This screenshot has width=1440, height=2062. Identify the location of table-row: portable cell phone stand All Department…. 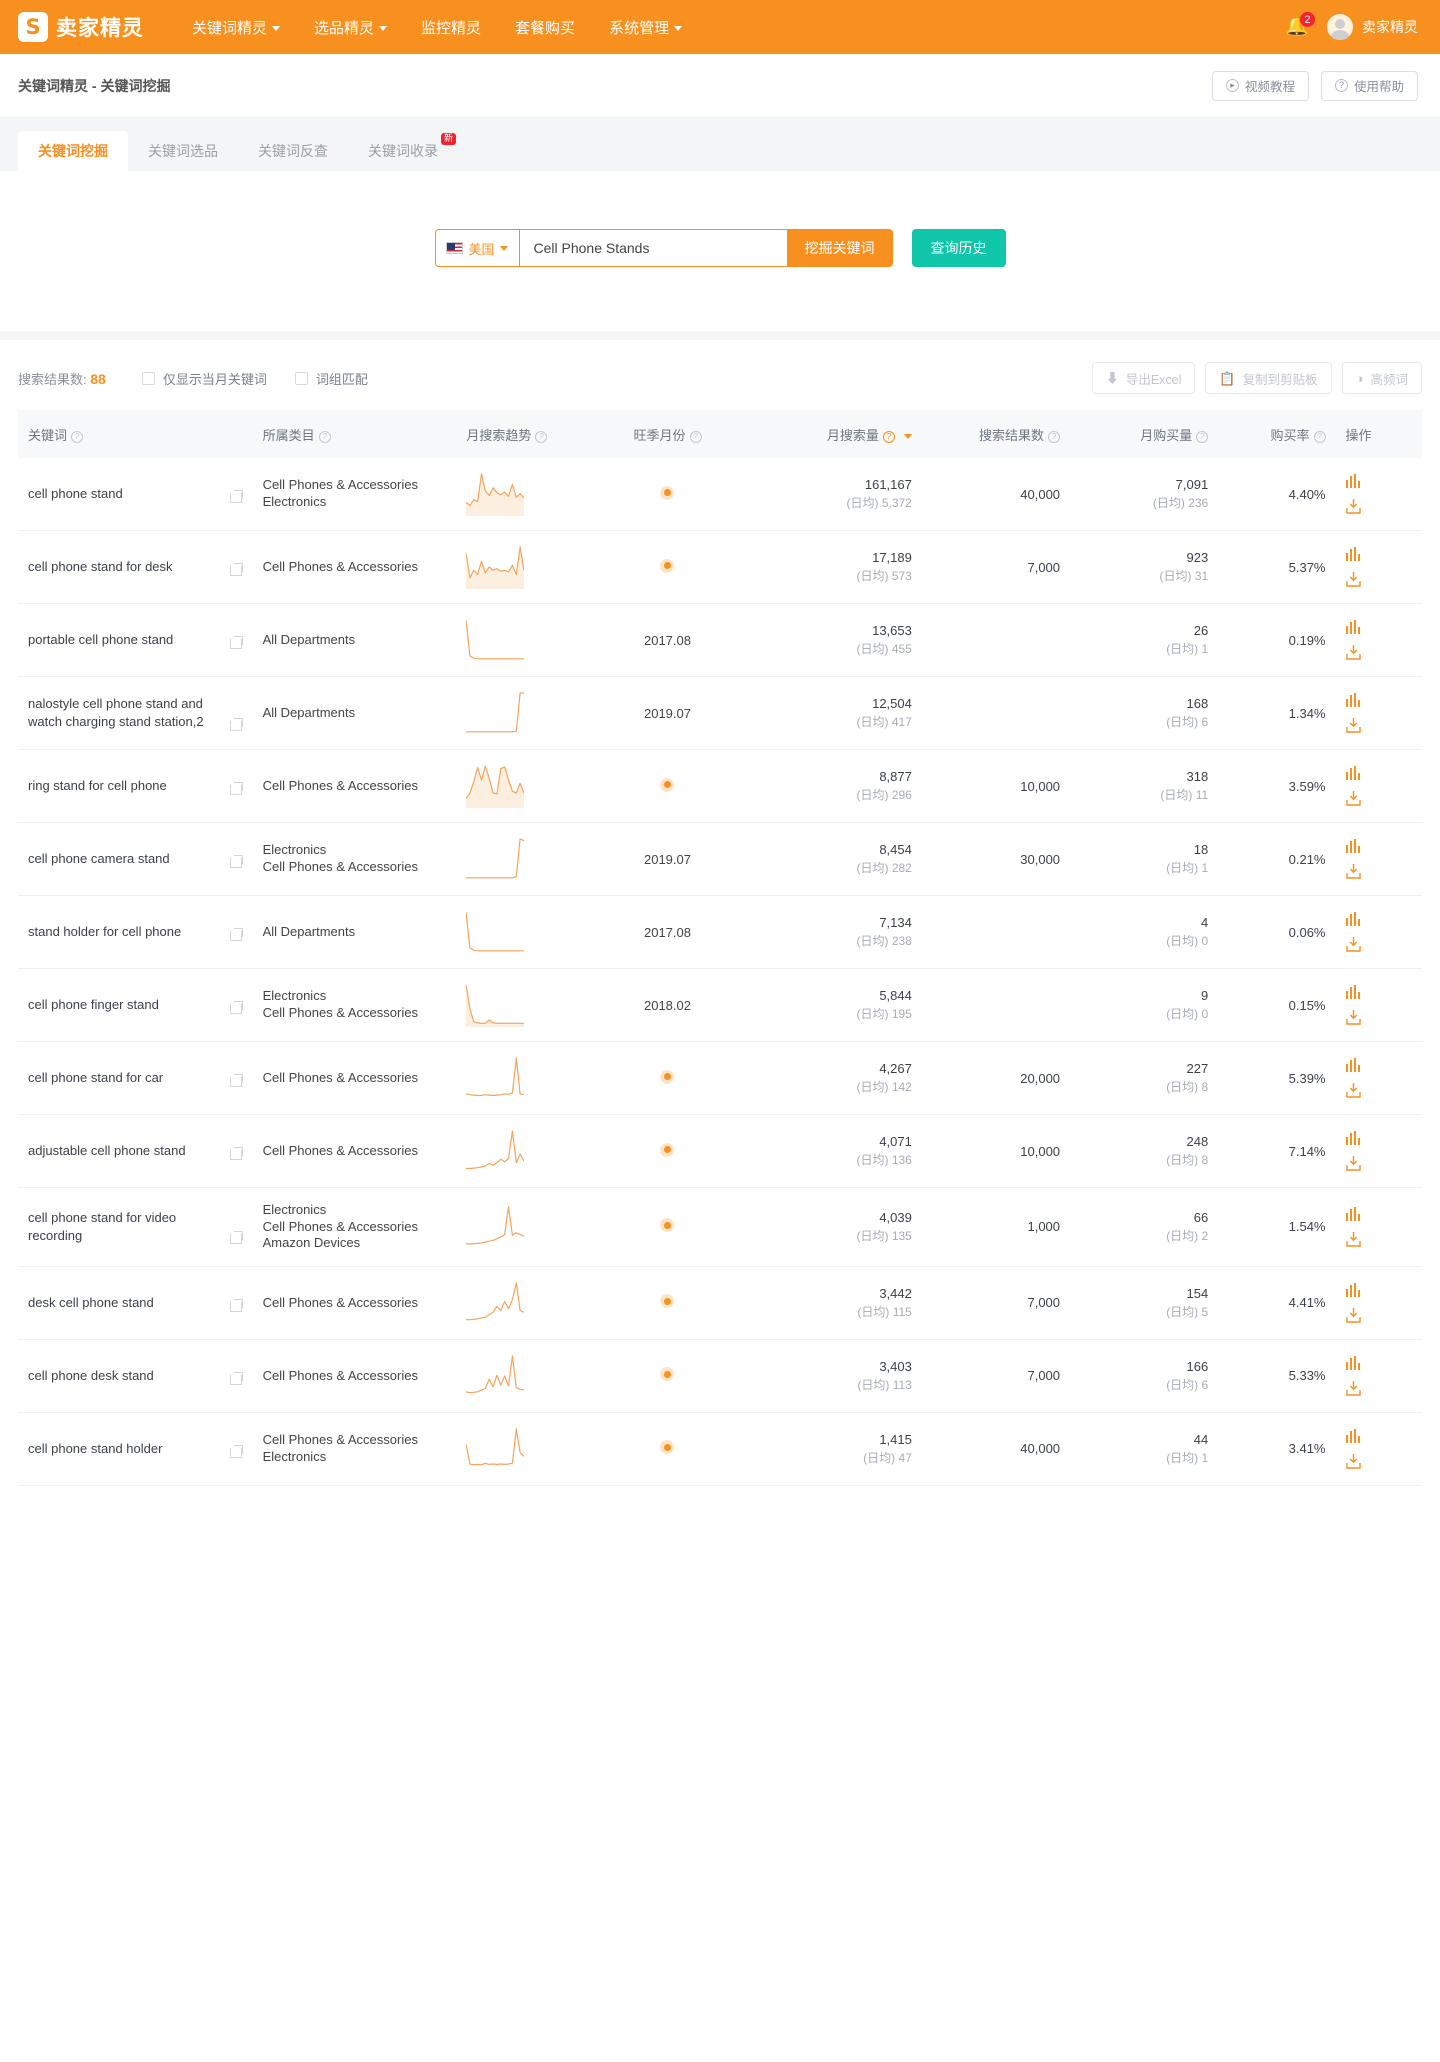
(720, 640).